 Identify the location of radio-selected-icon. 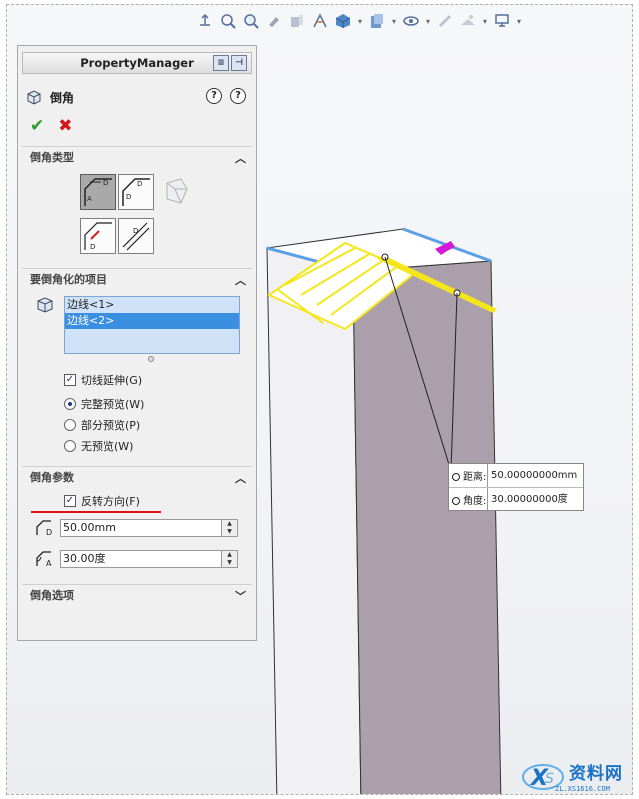
(70, 404).